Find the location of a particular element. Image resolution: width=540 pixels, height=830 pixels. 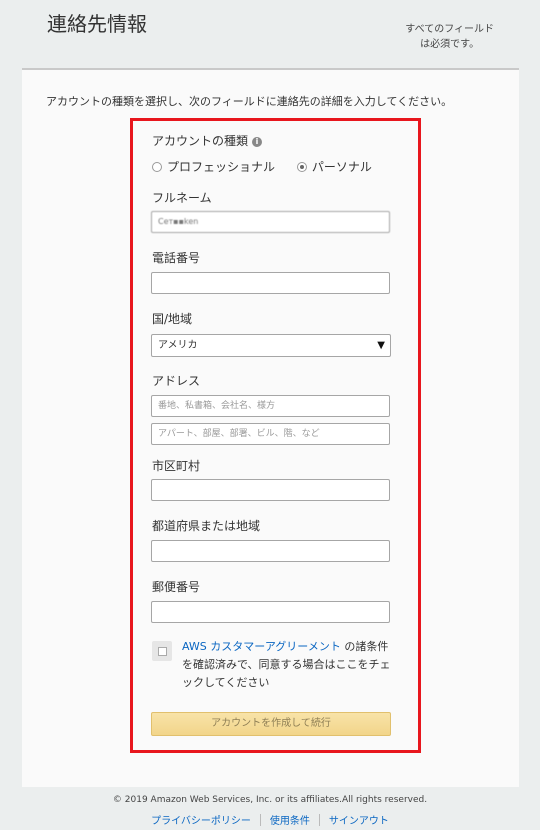

fullname-input: Ceт▪▪ken is located at coordinates (270, 222).